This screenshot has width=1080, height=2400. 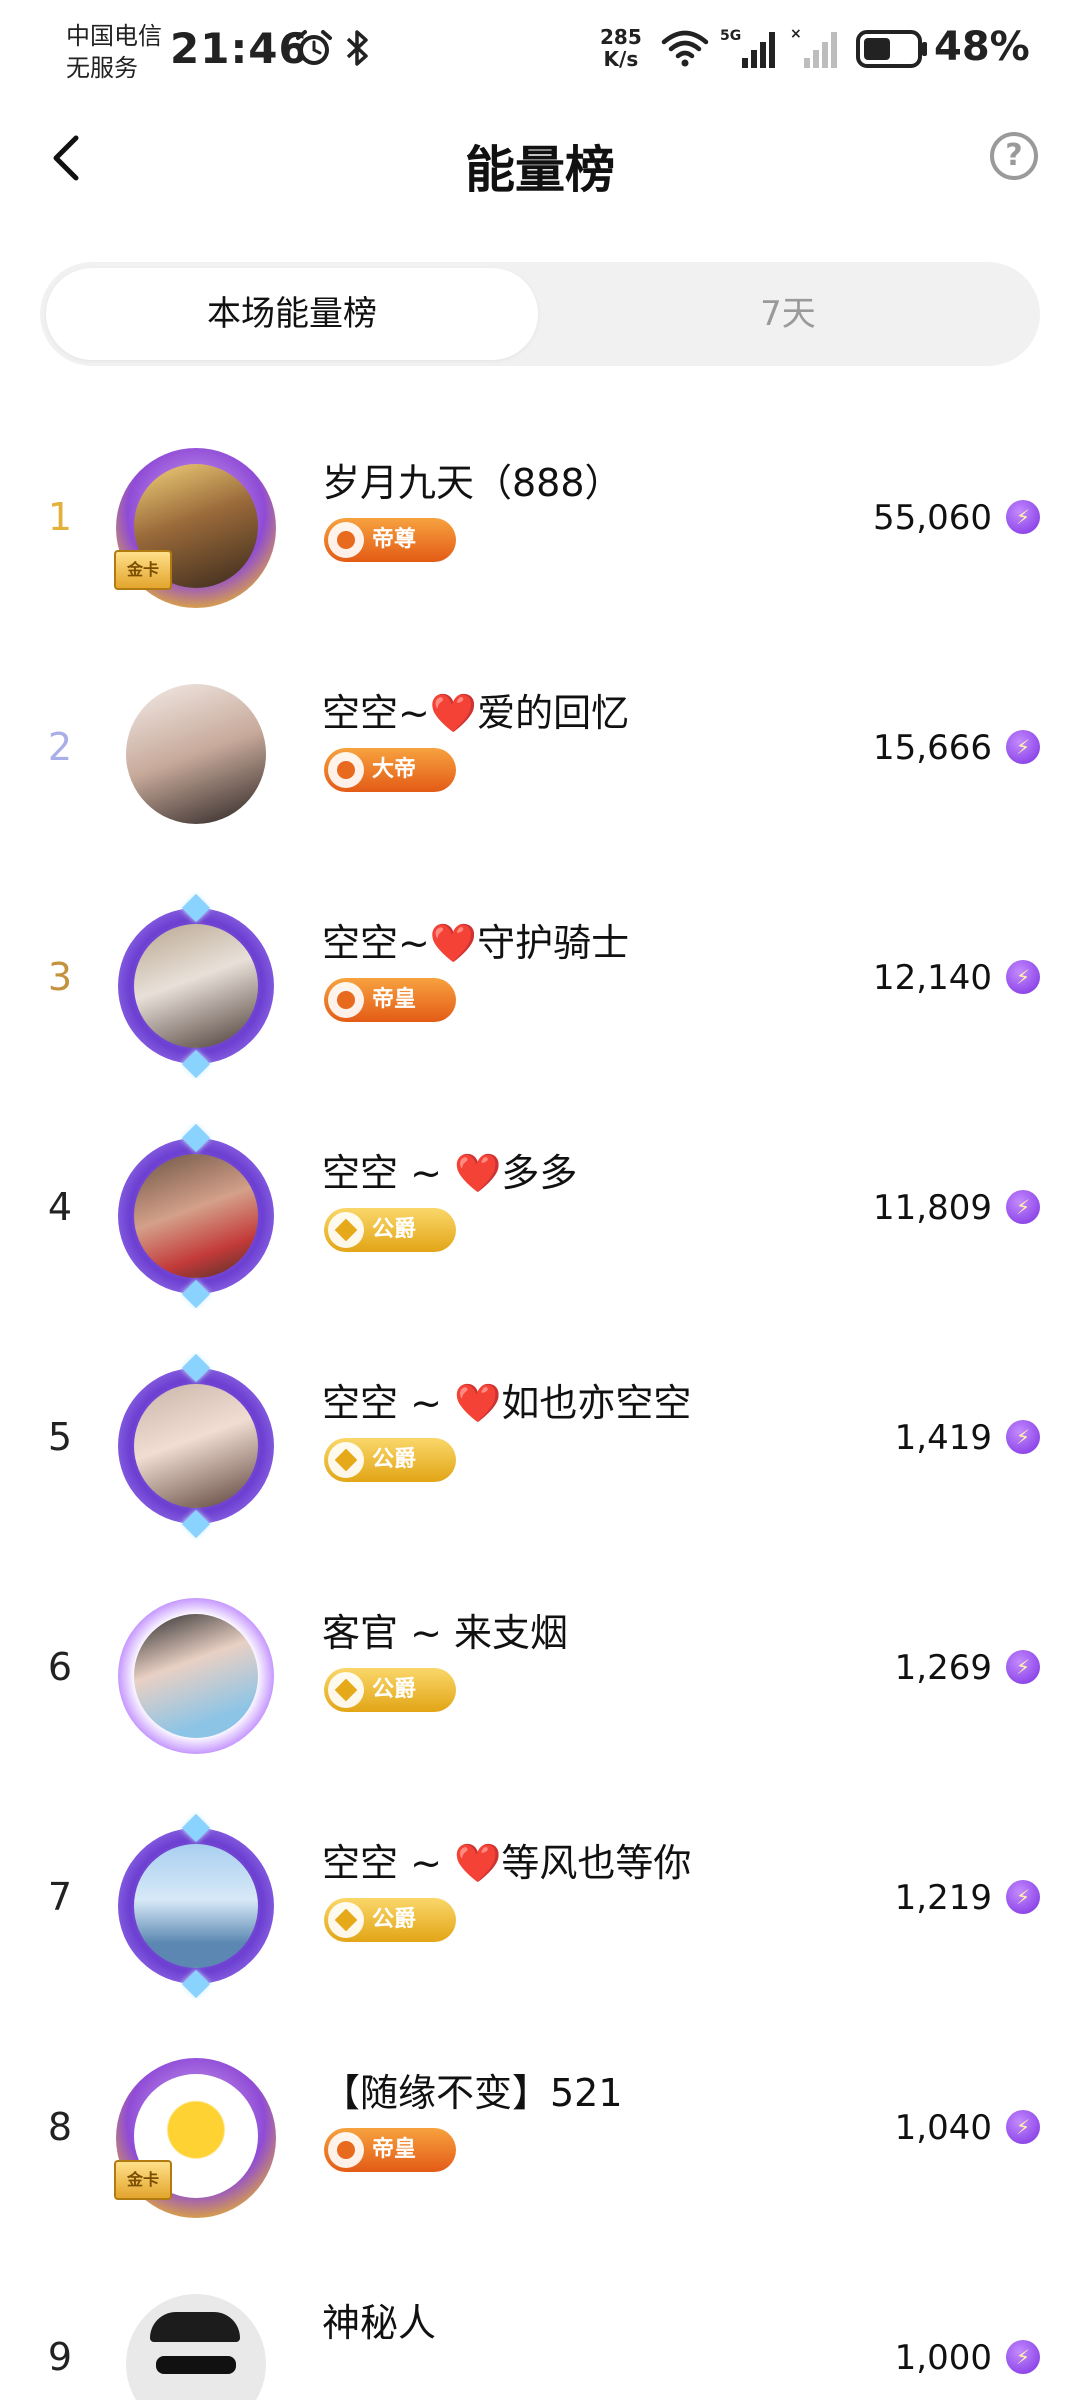 I want to click on ranking-row: 7 空空 ~ ❤️等风也等你 公爵 1,219, so click(x=540, y=1905).